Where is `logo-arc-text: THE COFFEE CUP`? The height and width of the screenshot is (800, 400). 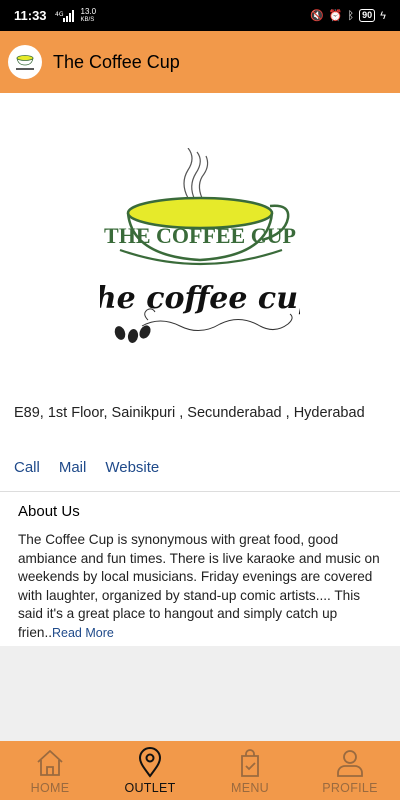 logo-arc-text: THE COFFEE CUP is located at coordinates (200, 235).